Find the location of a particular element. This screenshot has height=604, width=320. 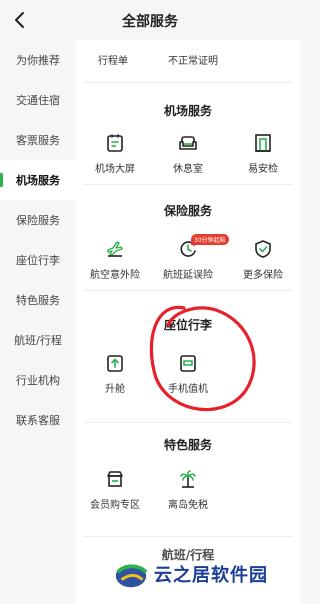

service-label: 航空意外险 is located at coordinates (115, 275).